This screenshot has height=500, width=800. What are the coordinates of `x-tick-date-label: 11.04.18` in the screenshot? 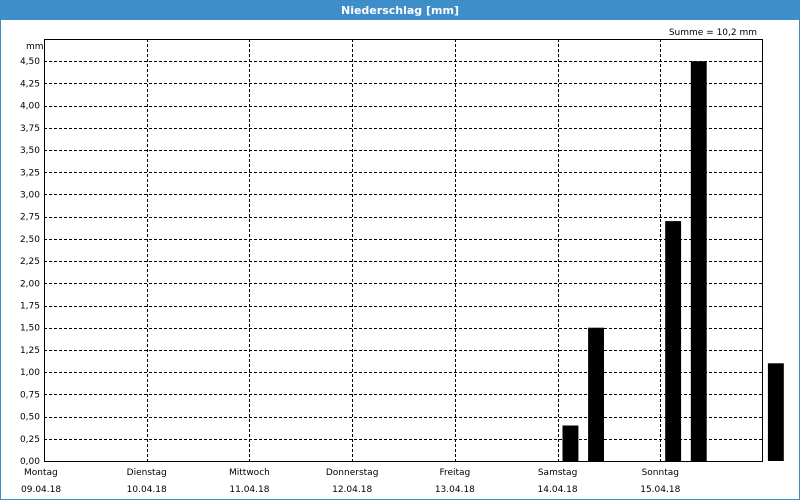 It's located at (249, 490).